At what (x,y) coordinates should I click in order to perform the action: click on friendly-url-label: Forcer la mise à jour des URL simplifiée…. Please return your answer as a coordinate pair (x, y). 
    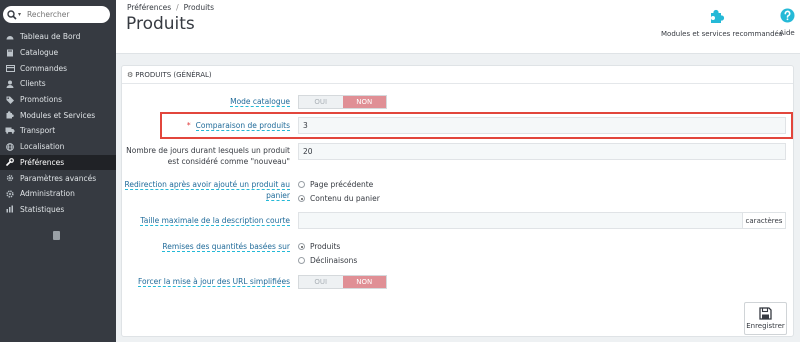
    Looking at the image, I should click on (213, 282).